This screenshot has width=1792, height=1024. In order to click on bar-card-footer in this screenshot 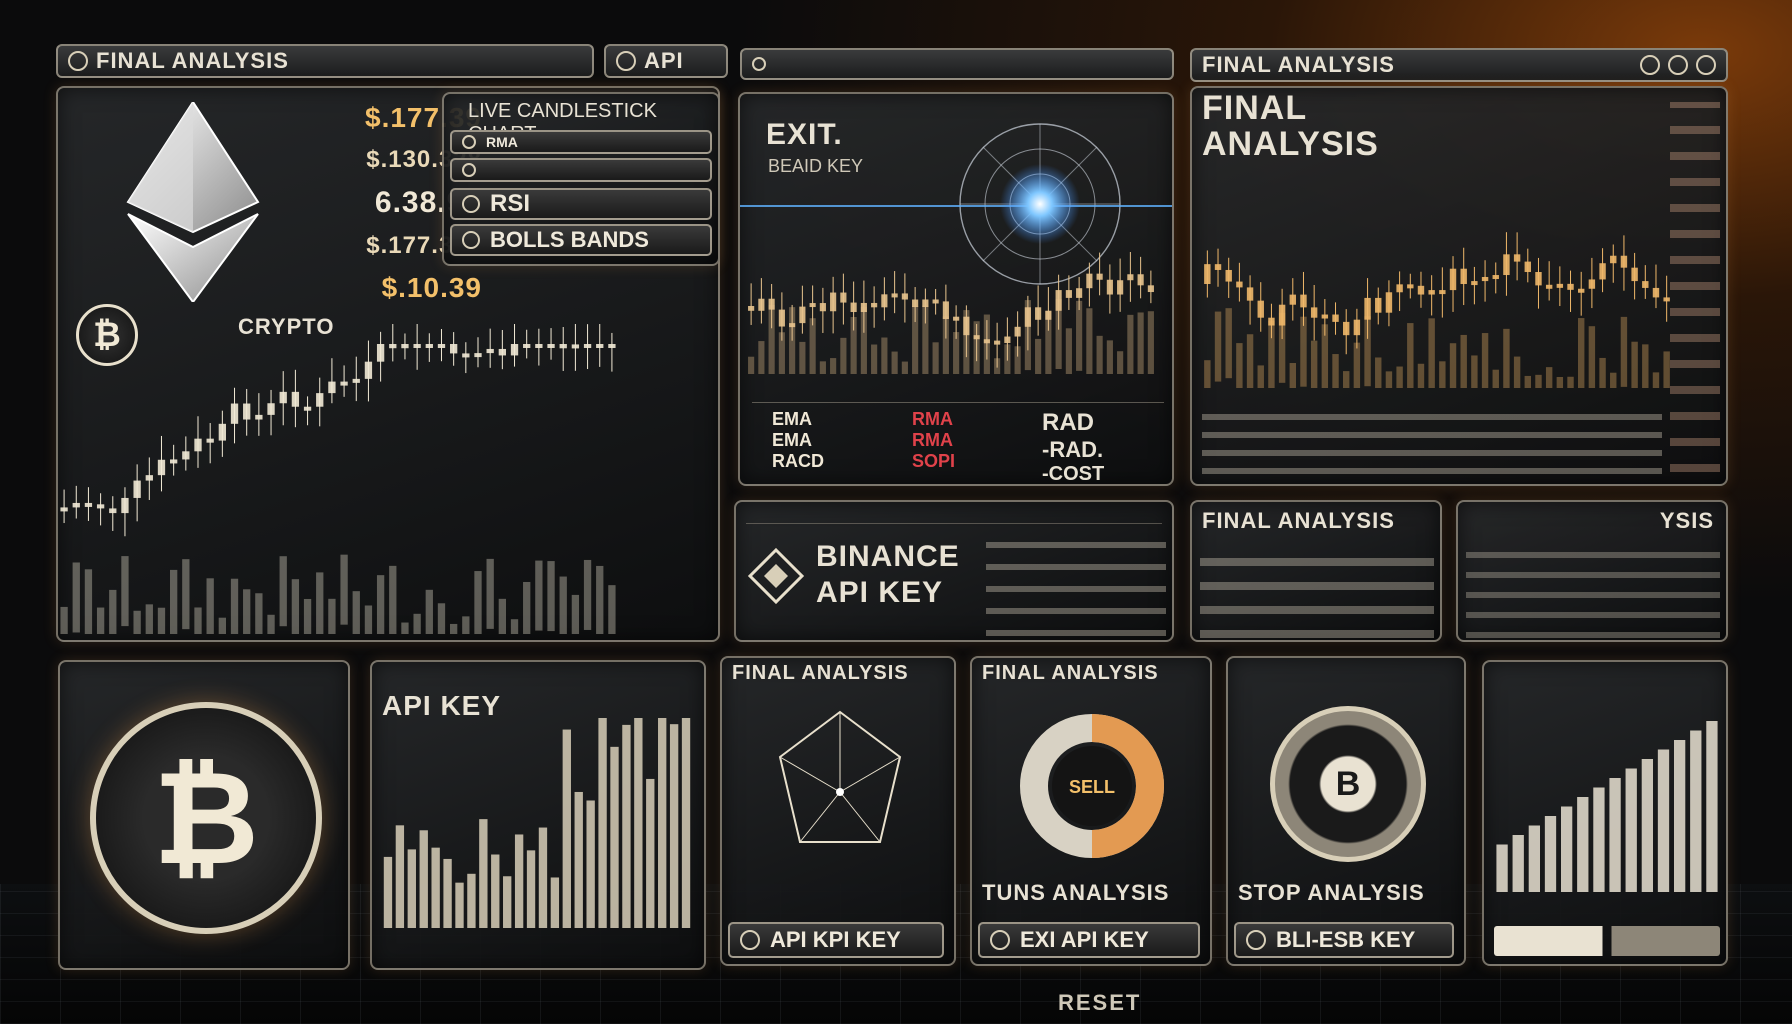, I will do `click(1607, 941)`.